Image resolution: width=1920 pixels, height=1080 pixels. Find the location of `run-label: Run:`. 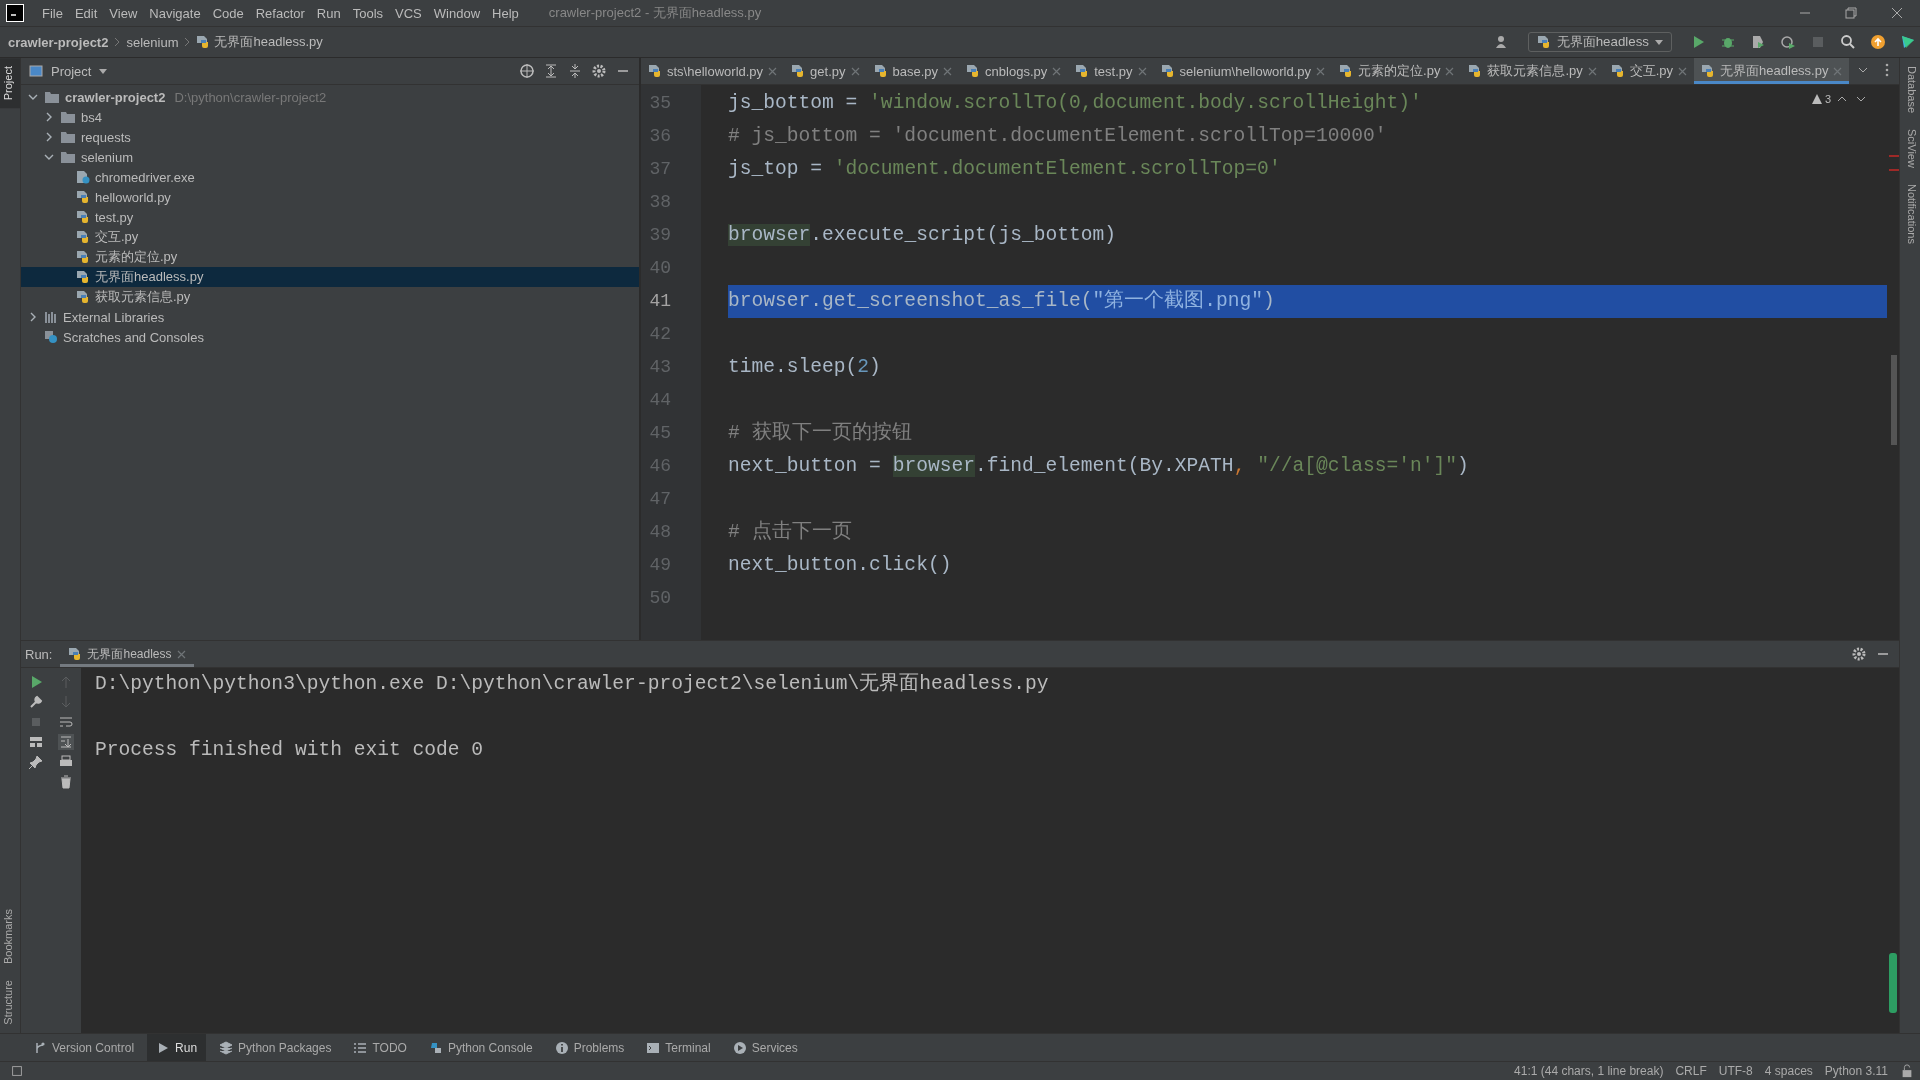

run-label: Run: is located at coordinates (39, 654).